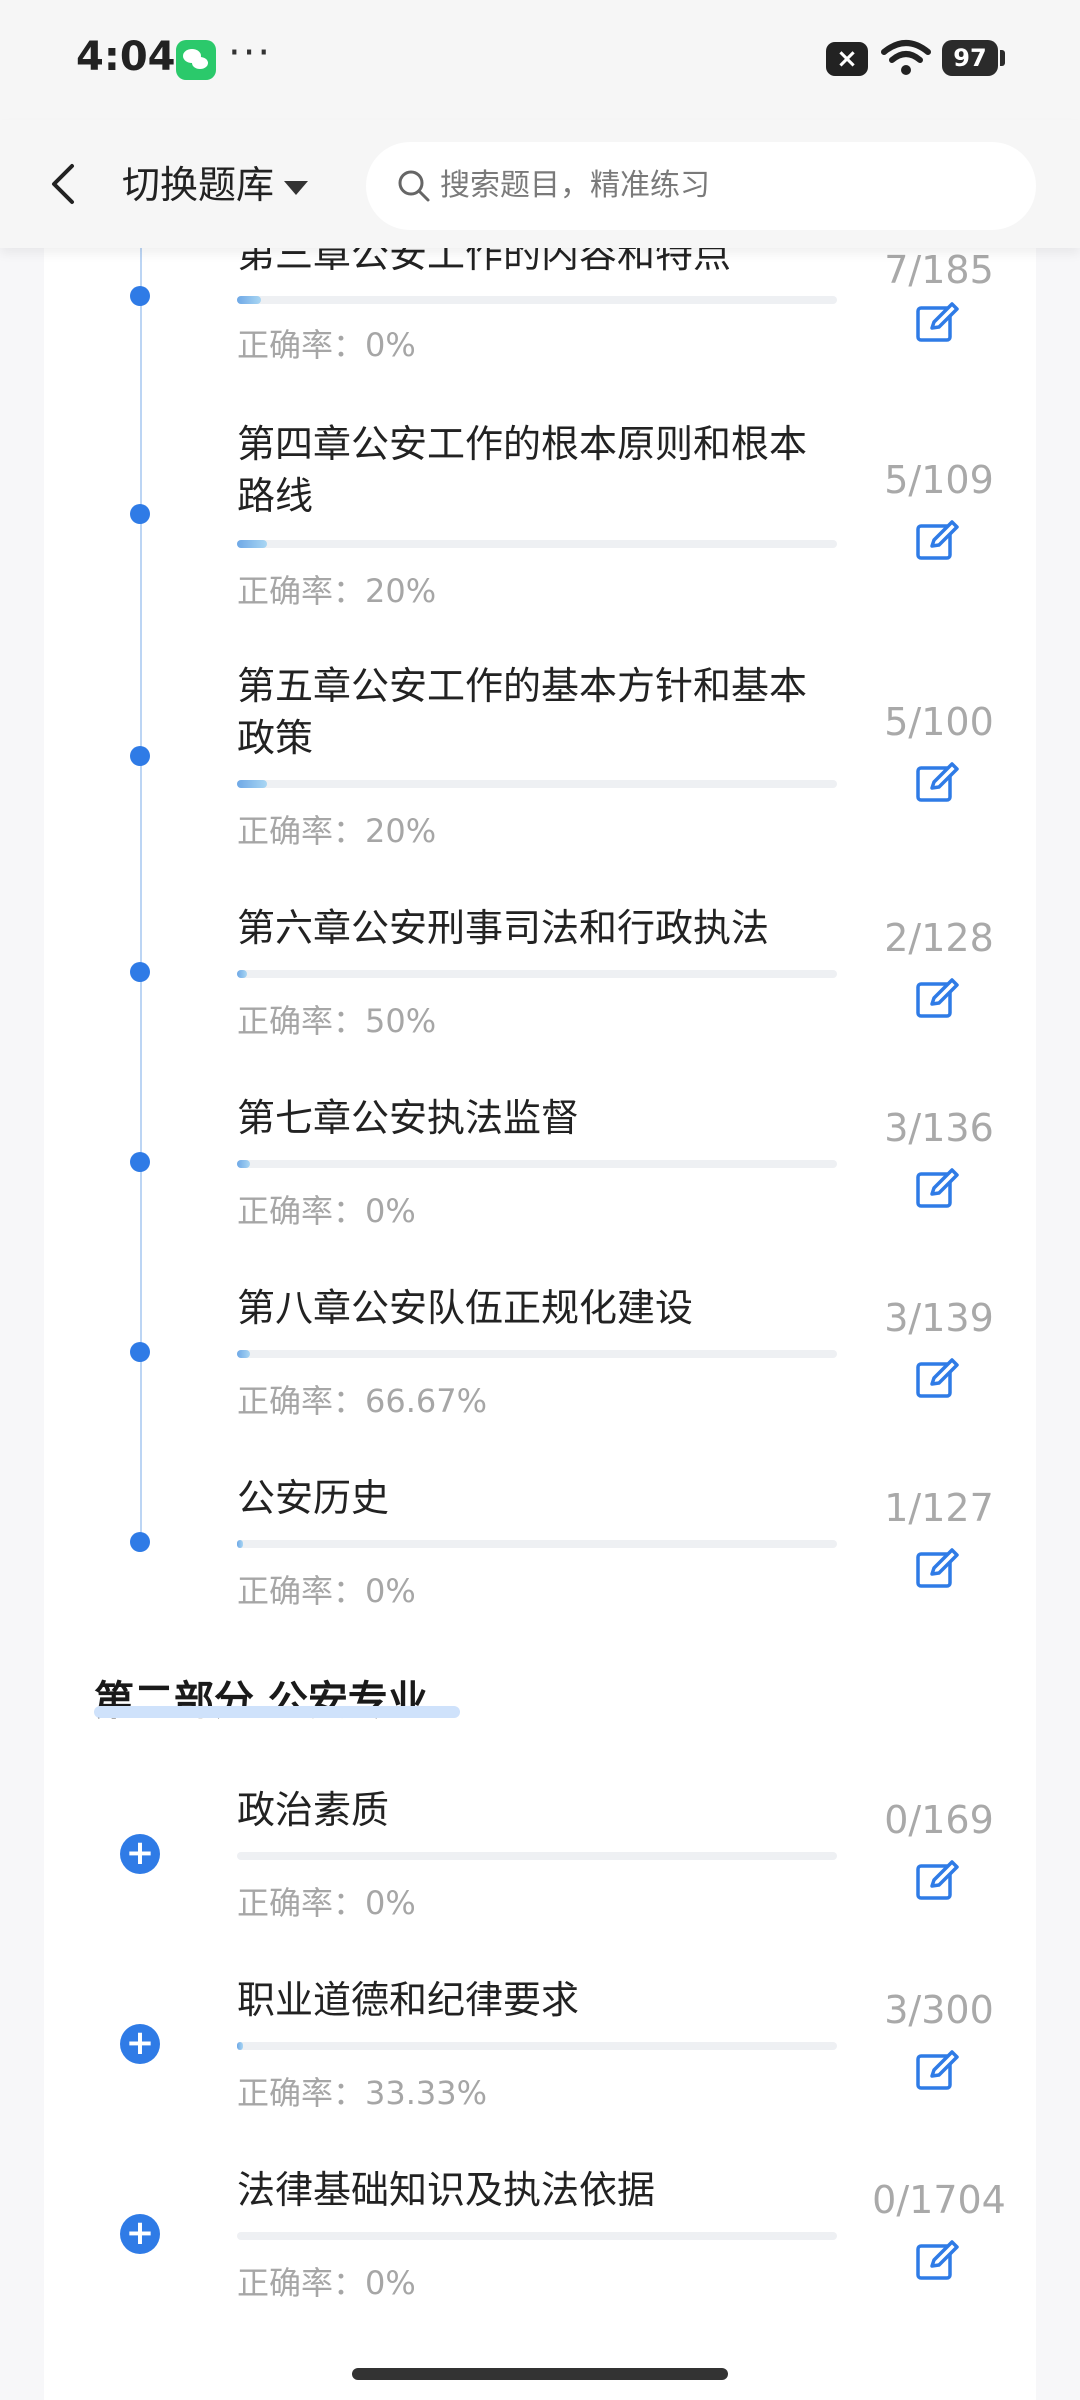  I want to click on question-count: 5/100, so click(939, 722).